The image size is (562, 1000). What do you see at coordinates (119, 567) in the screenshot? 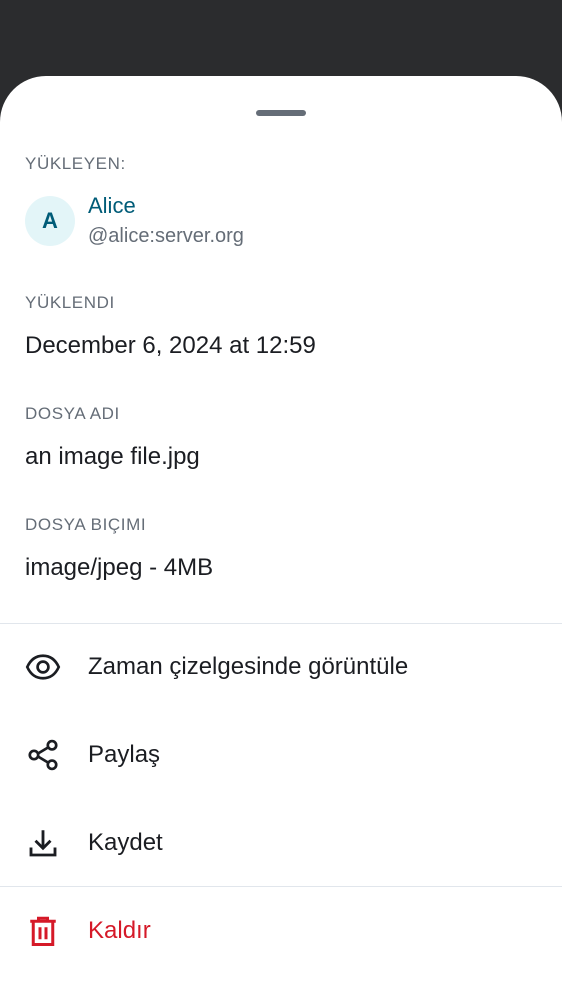
I see `file-format-value: image/jpeg - 4MB` at bounding box center [119, 567].